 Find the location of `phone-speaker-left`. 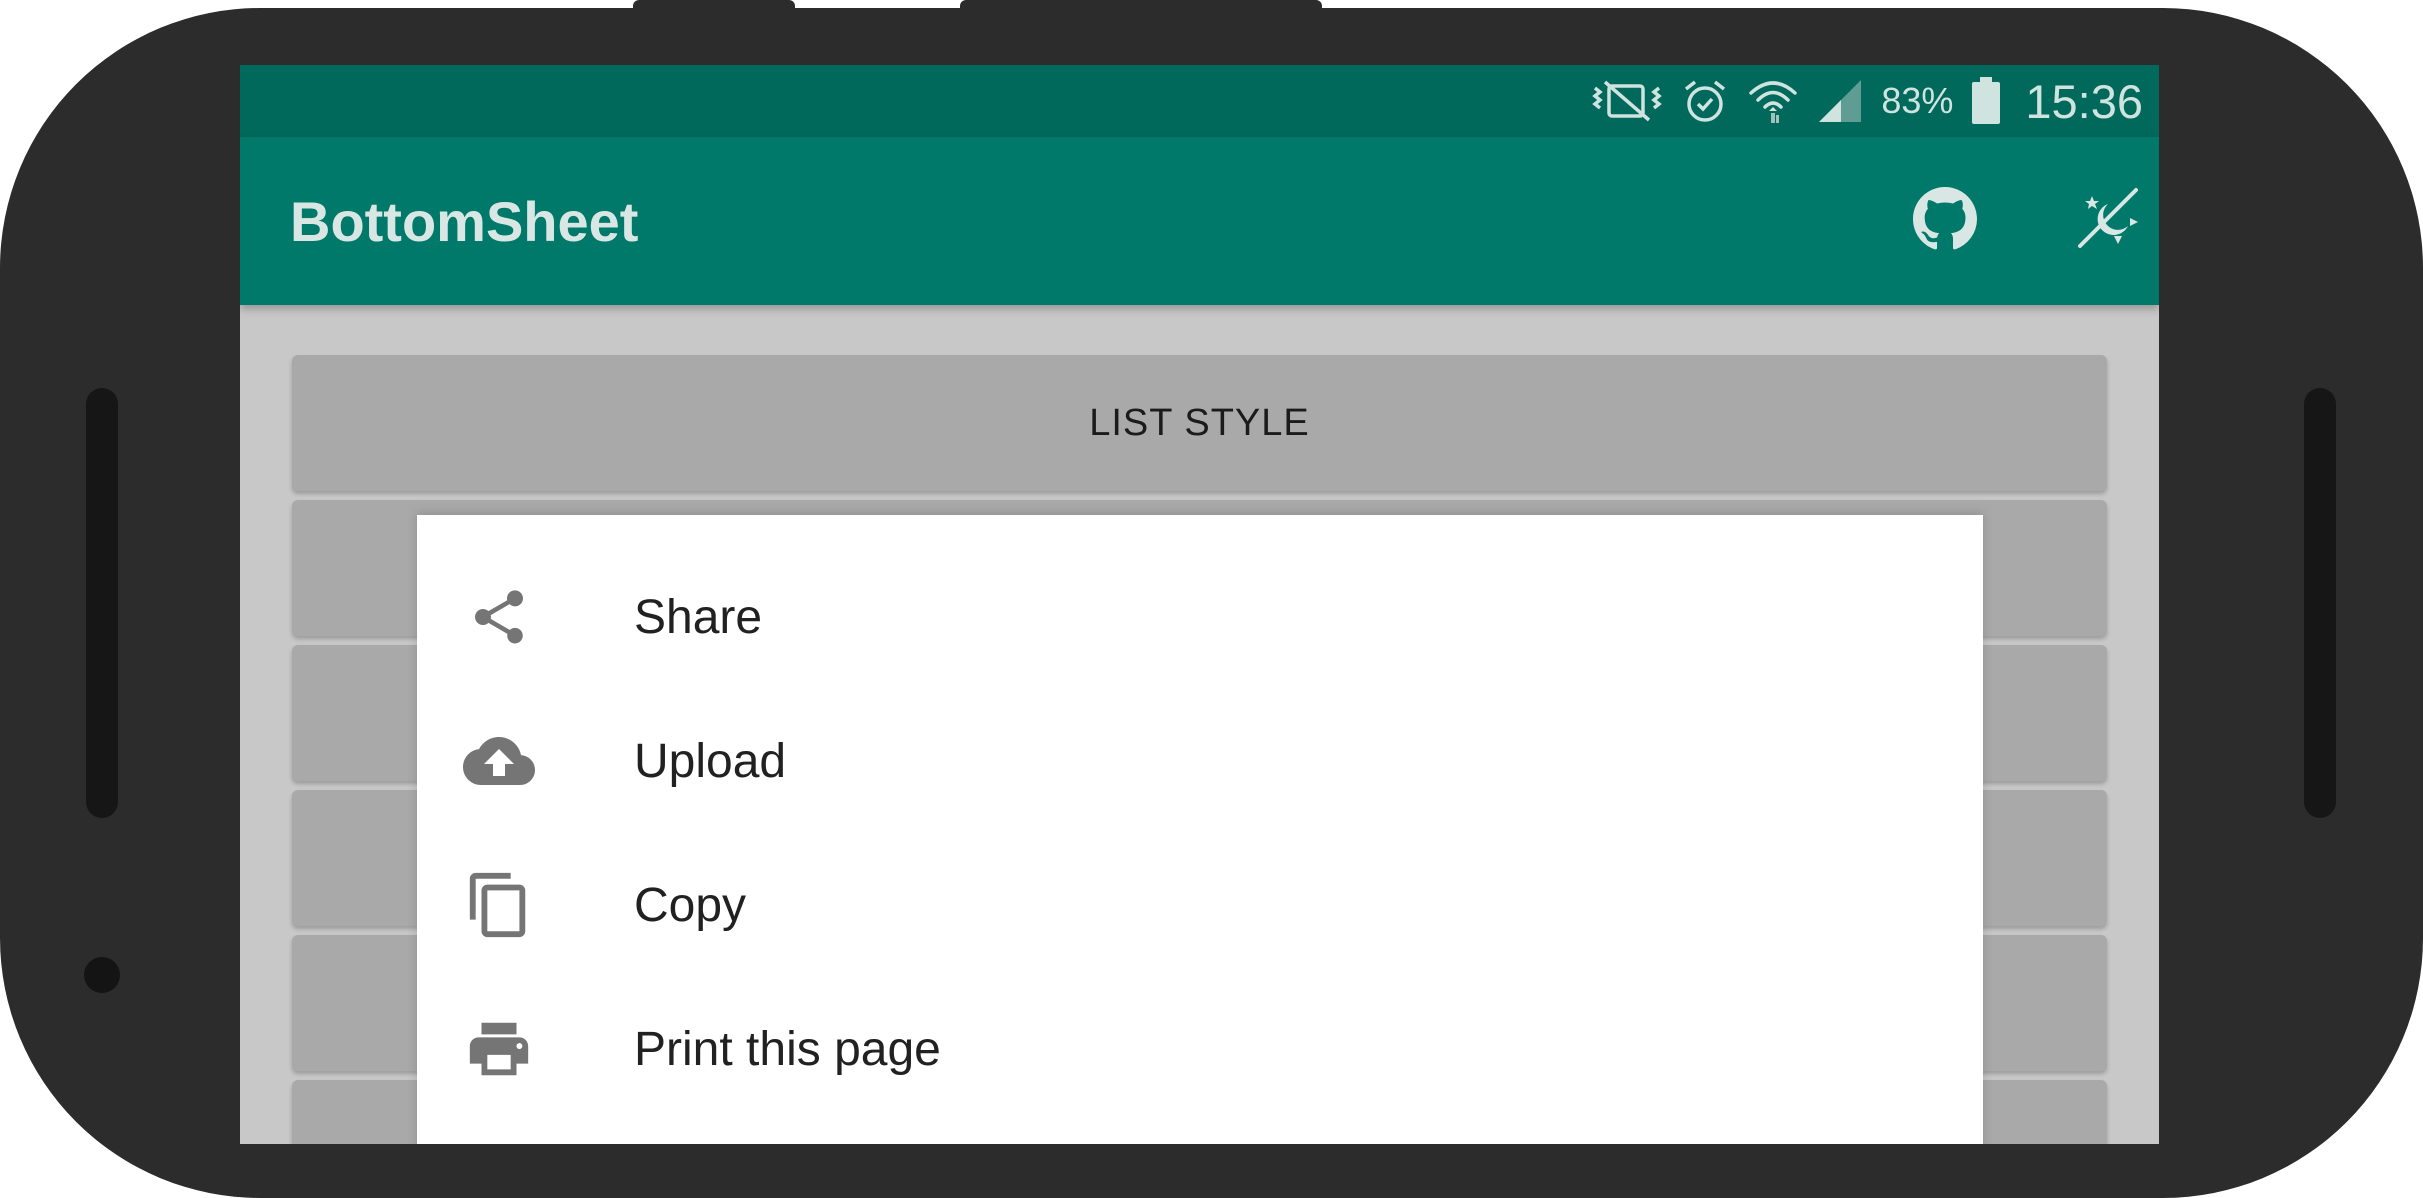

phone-speaker-left is located at coordinates (102, 603).